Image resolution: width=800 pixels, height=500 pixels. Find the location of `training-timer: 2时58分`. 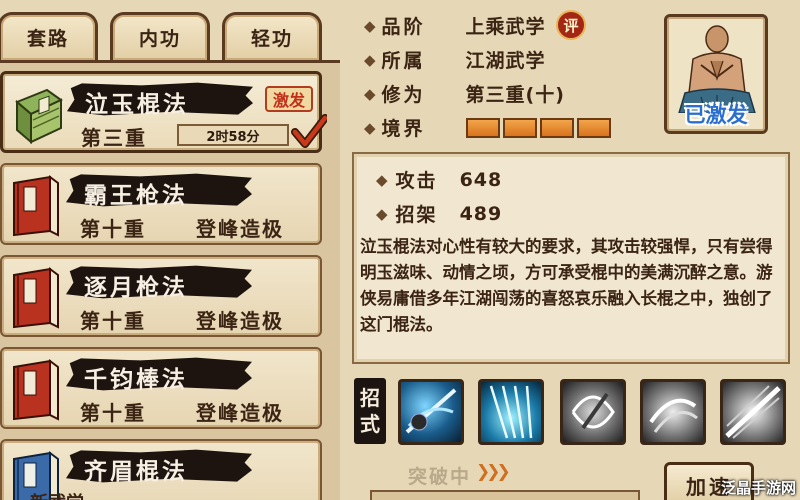

training-timer: 2时58分 is located at coordinates (233, 135).